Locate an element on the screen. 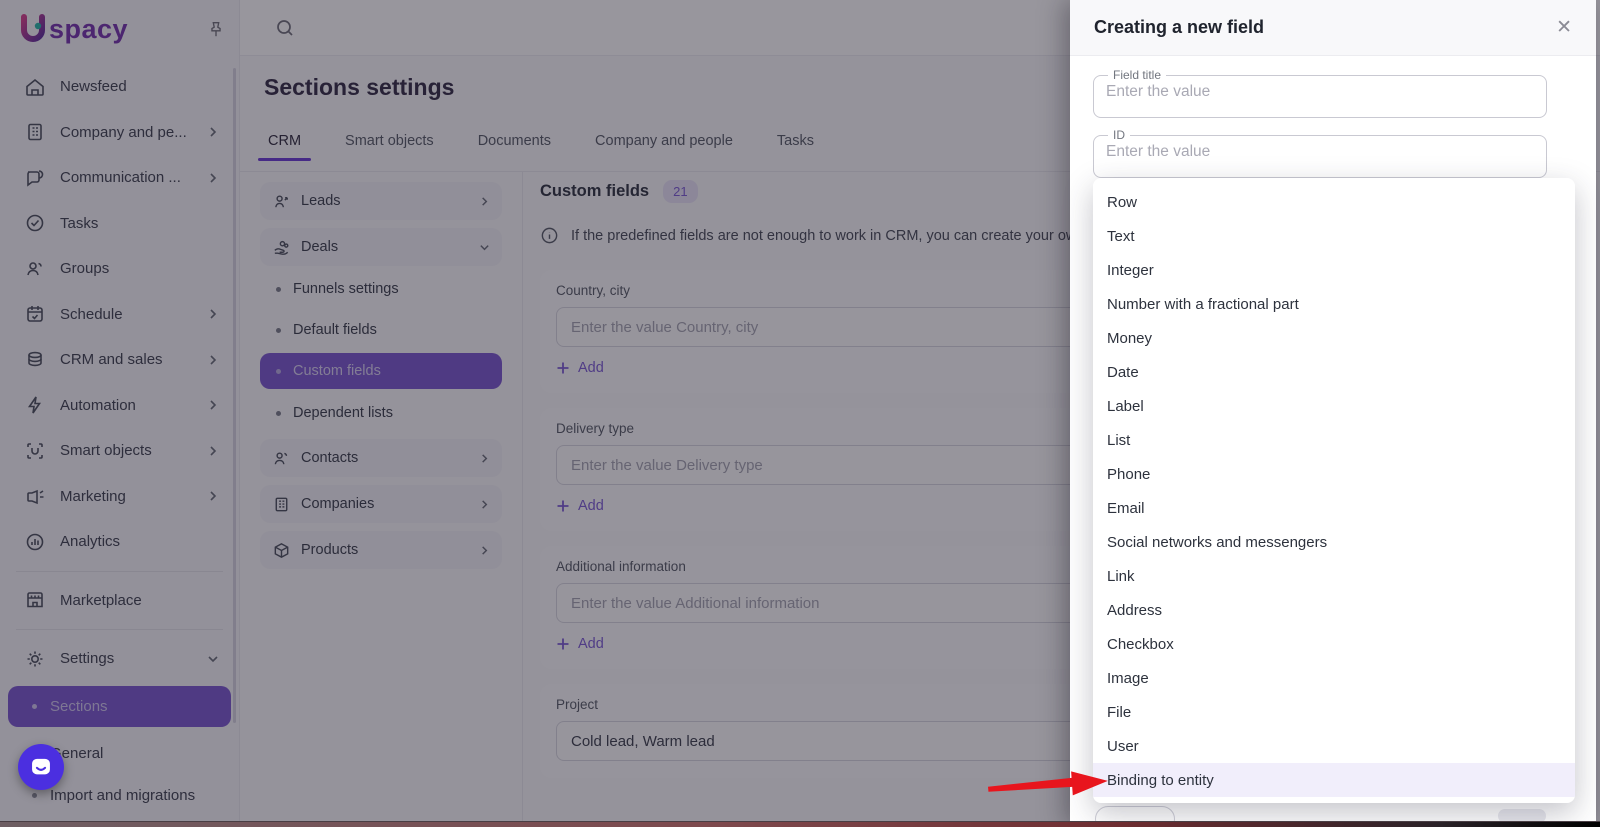 The image size is (1600, 827). chat-icon is located at coordinates (41, 767).